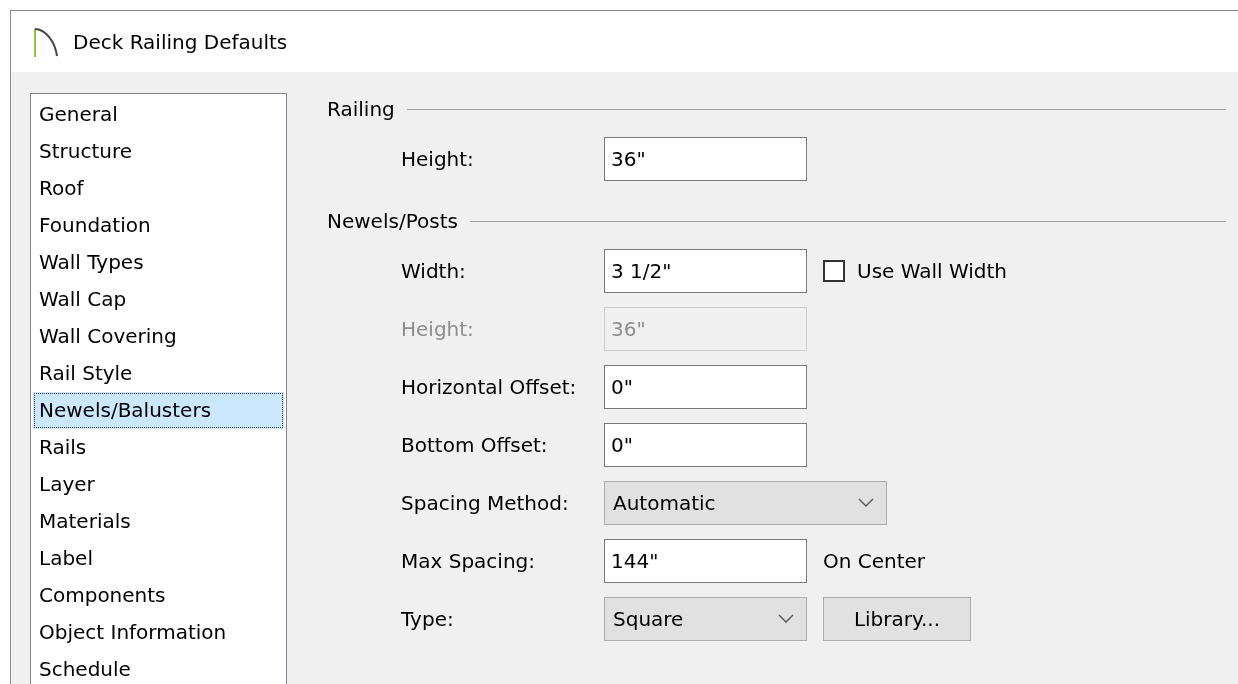  Describe the element at coordinates (834, 271) in the screenshot. I see `checkbox` at that location.